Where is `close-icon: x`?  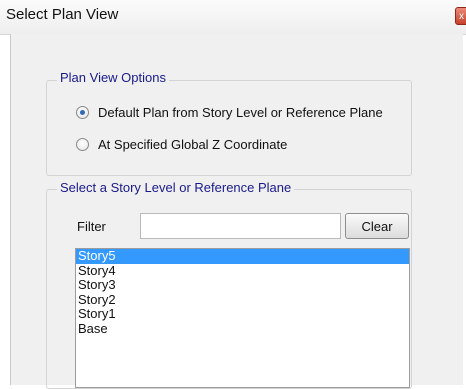 close-icon: x is located at coordinates (461, 16).